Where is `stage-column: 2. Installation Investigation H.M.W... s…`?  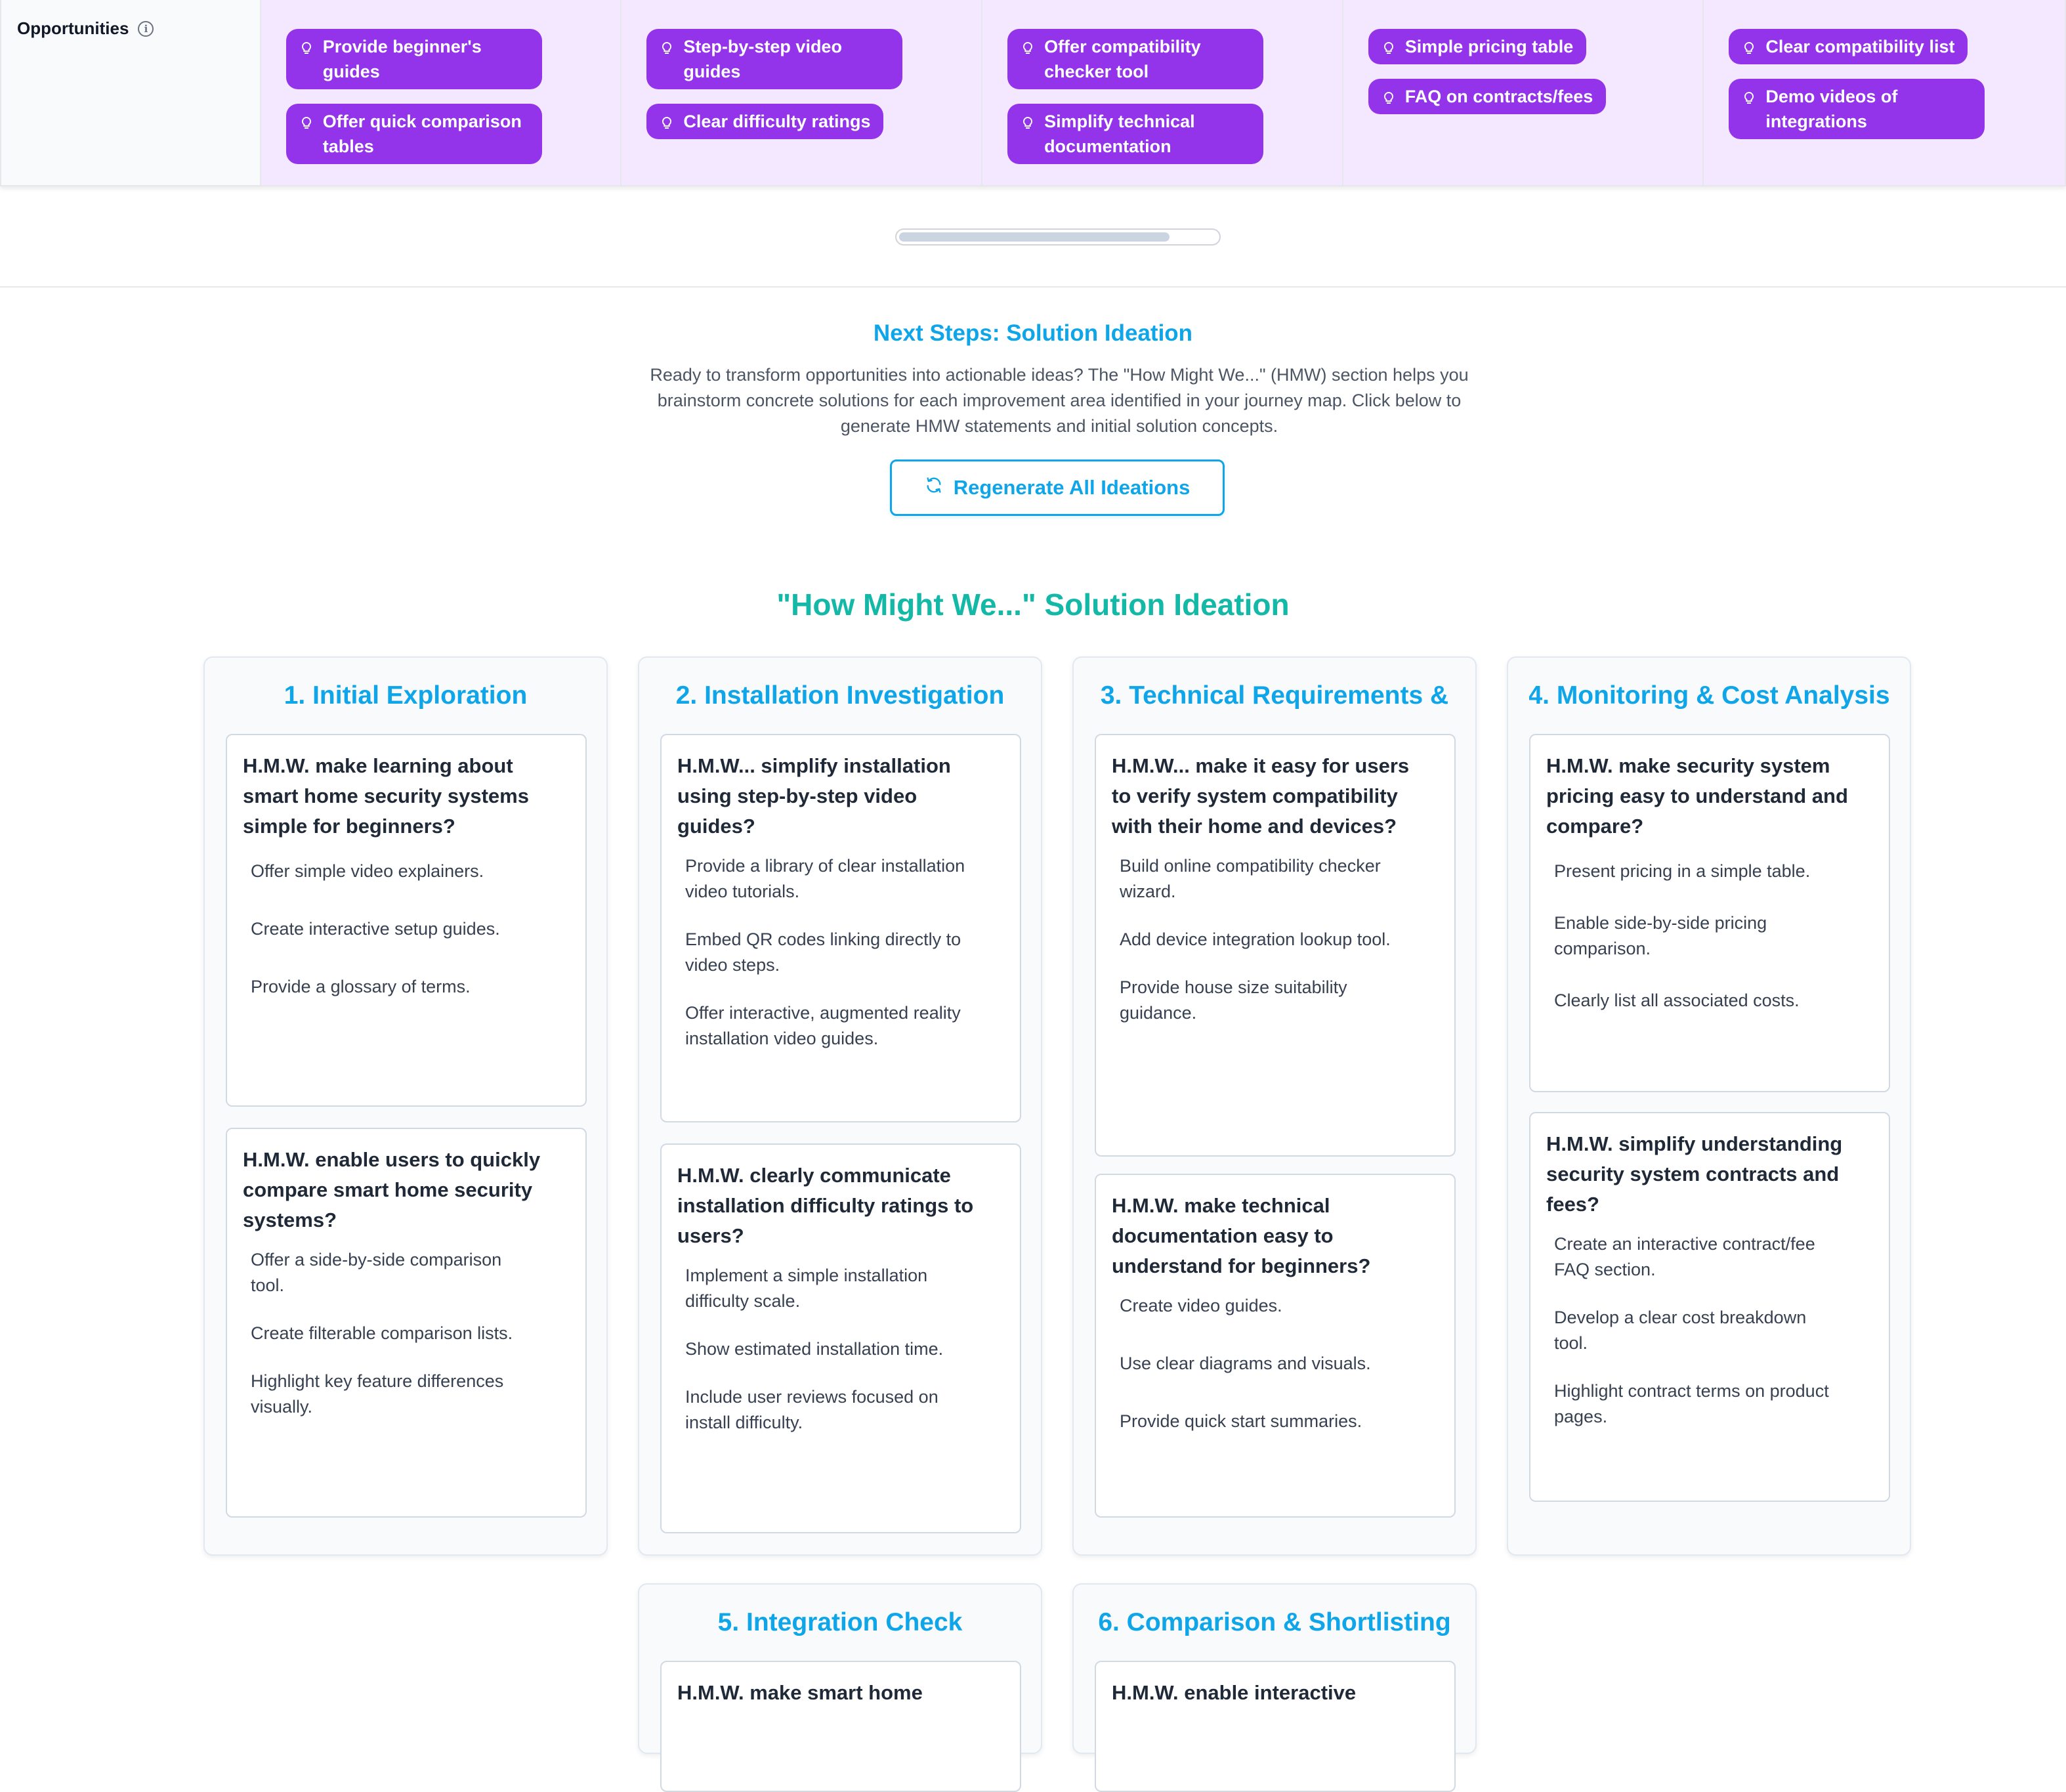 stage-column: 2. Installation Investigation H.M.W... s… is located at coordinates (840, 1106).